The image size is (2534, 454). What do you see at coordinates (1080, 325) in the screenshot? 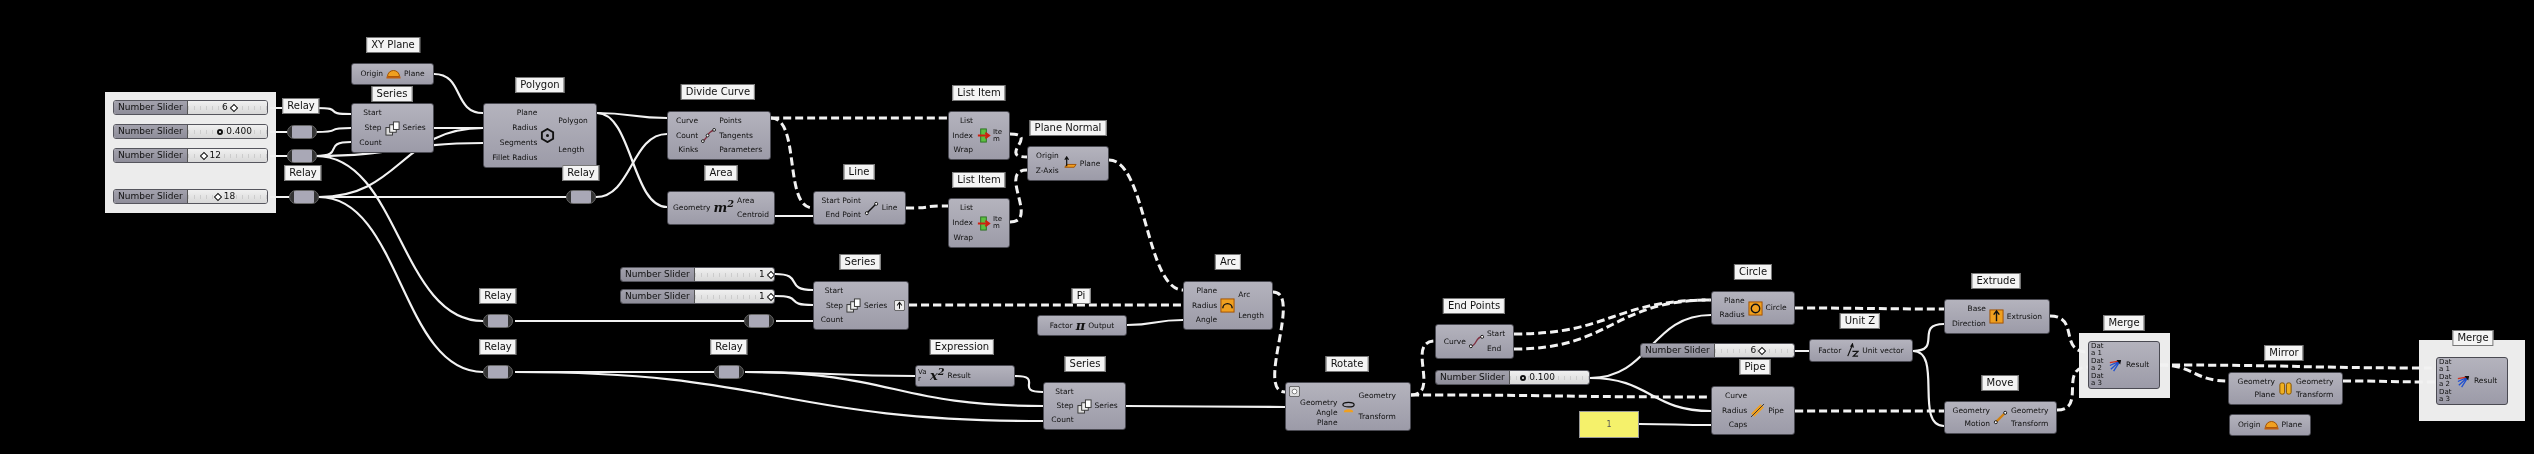
I see `formula-icon: π` at bounding box center [1080, 325].